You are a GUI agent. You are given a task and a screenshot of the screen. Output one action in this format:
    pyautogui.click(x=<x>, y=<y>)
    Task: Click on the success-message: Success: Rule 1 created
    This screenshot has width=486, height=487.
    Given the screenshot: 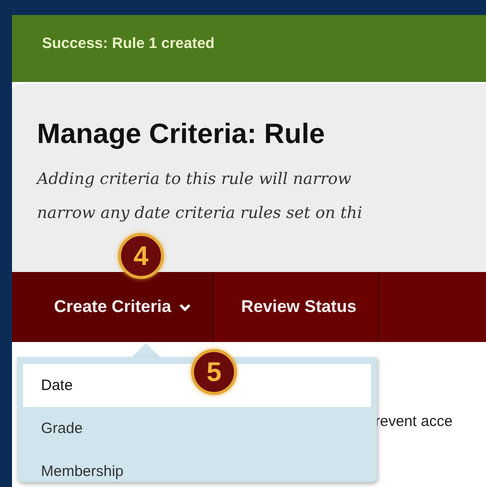 What is the action you would take?
    pyautogui.click(x=128, y=43)
    